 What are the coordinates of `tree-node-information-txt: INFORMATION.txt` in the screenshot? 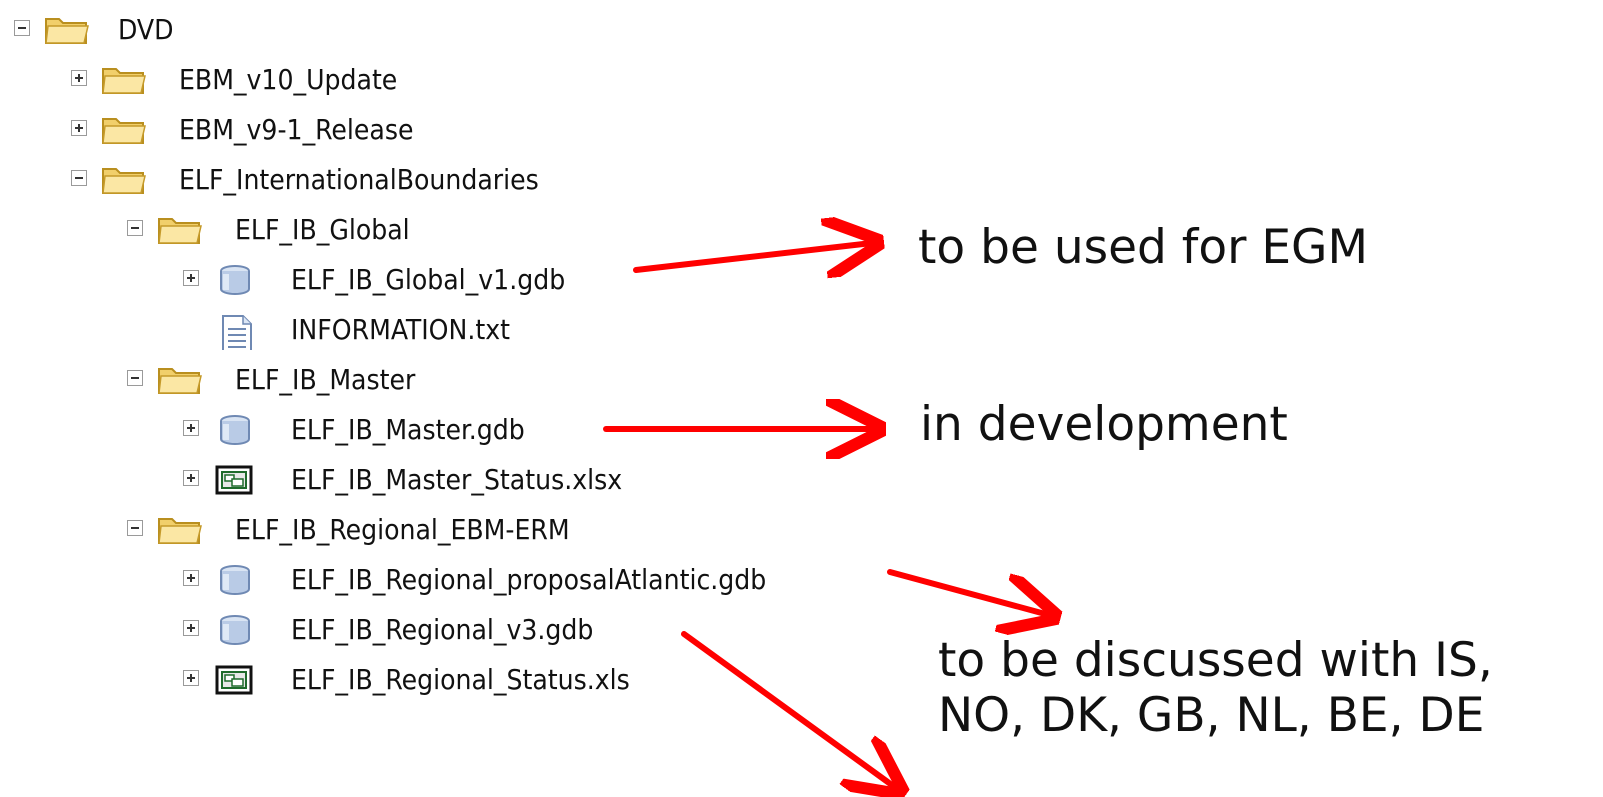 It's located at (403, 330).